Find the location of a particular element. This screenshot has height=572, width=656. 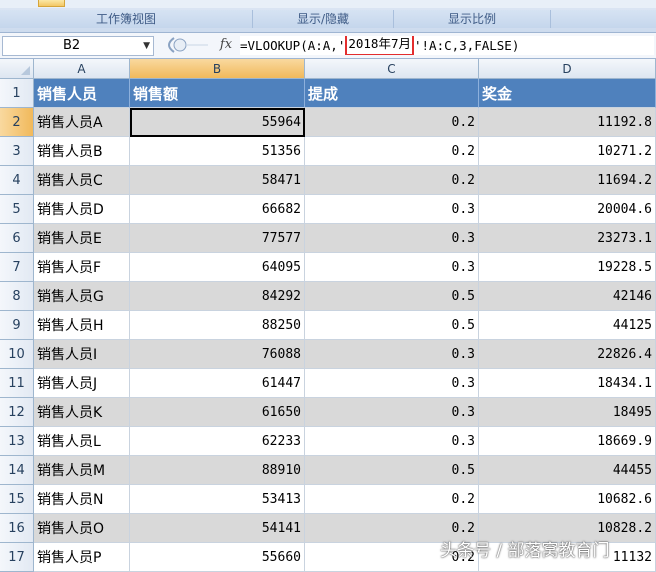

cell-salesperson: 销售人员C is located at coordinates (82, 180).